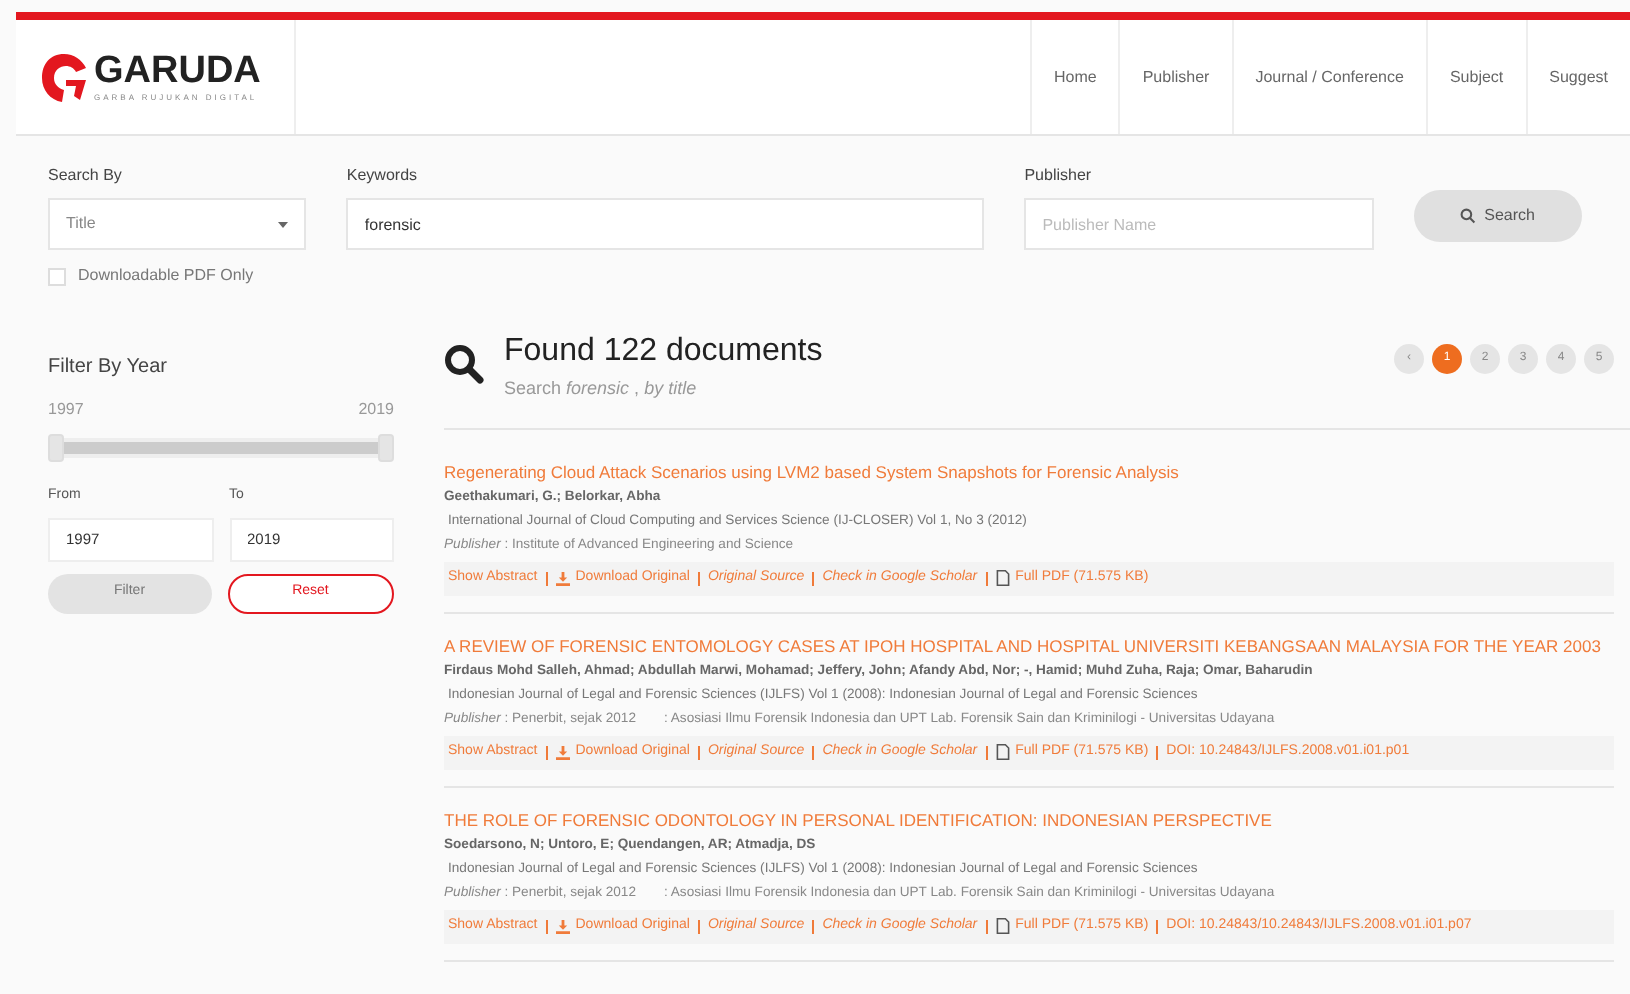 The width and height of the screenshot is (1630, 994). Describe the element at coordinates (1475, 77) in the screenshot. I see `nav-link: Subject` at that location.